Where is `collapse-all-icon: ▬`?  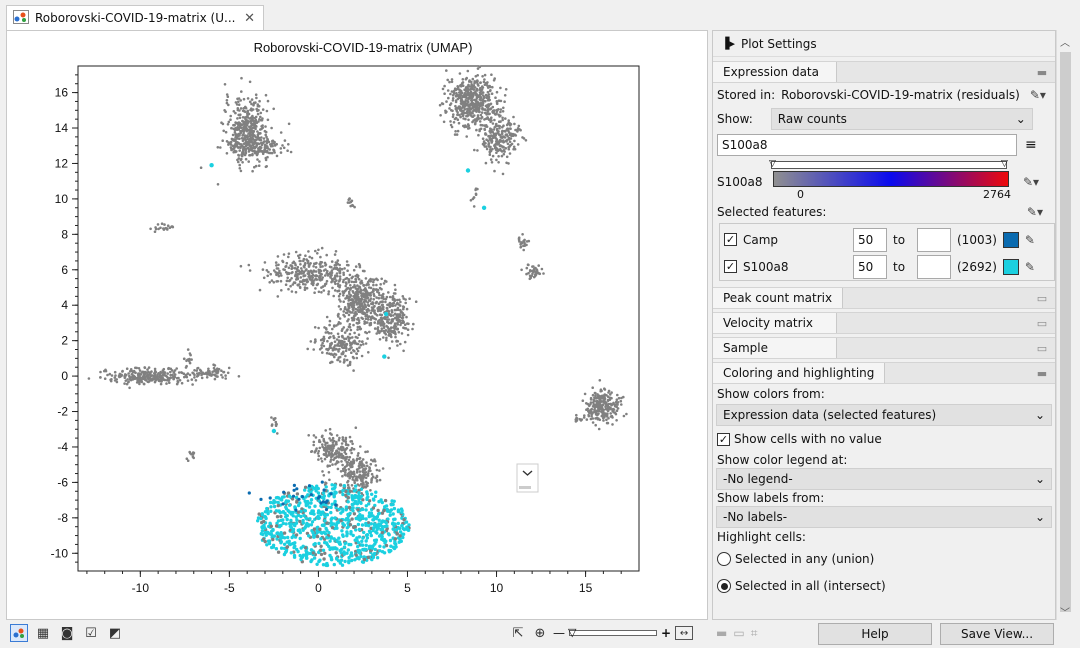 collapse-all-icon: ▬ is located at coordinates (721, 633).